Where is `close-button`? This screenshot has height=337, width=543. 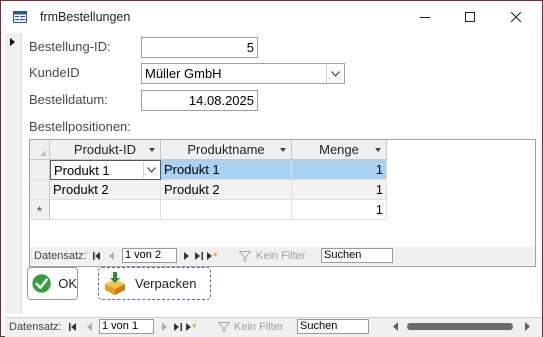
close-button is located at coordinates (516, 17).